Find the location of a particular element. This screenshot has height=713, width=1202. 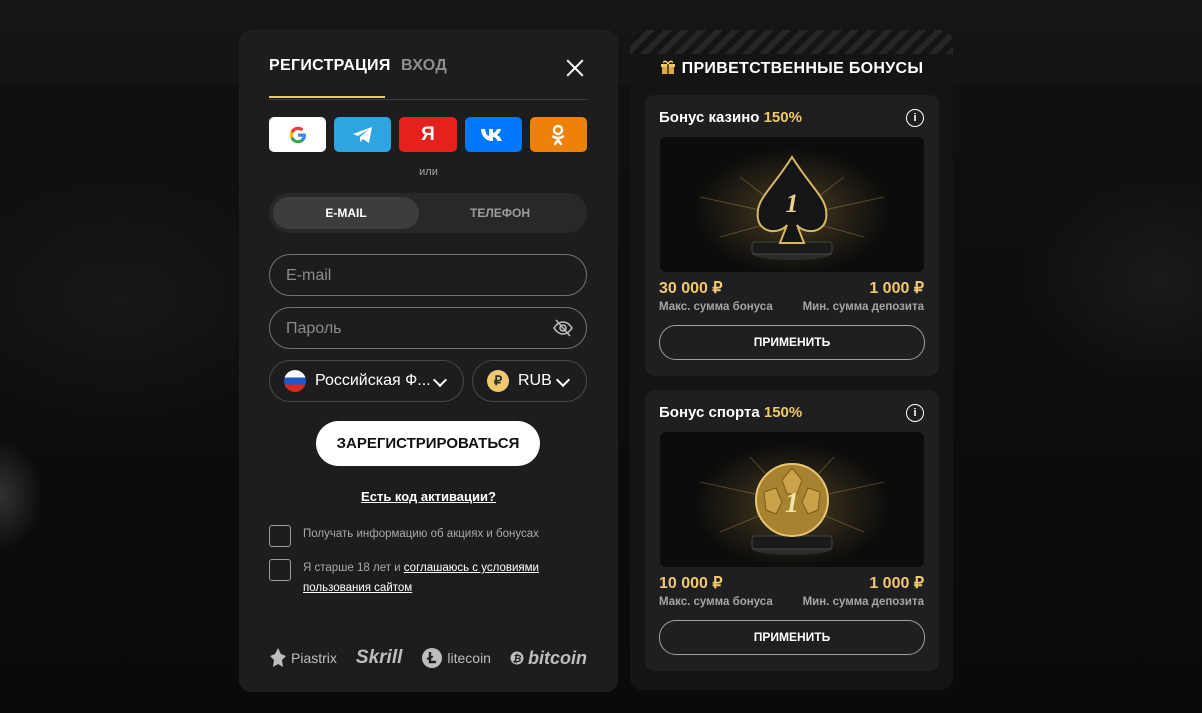

email-field-wrapper is located at coordinates (428, 275).